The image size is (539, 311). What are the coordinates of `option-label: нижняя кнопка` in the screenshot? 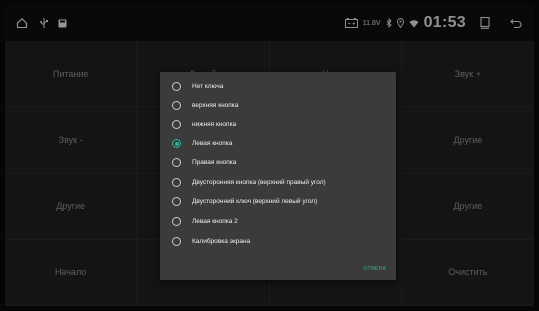 It's located at (214, 124).